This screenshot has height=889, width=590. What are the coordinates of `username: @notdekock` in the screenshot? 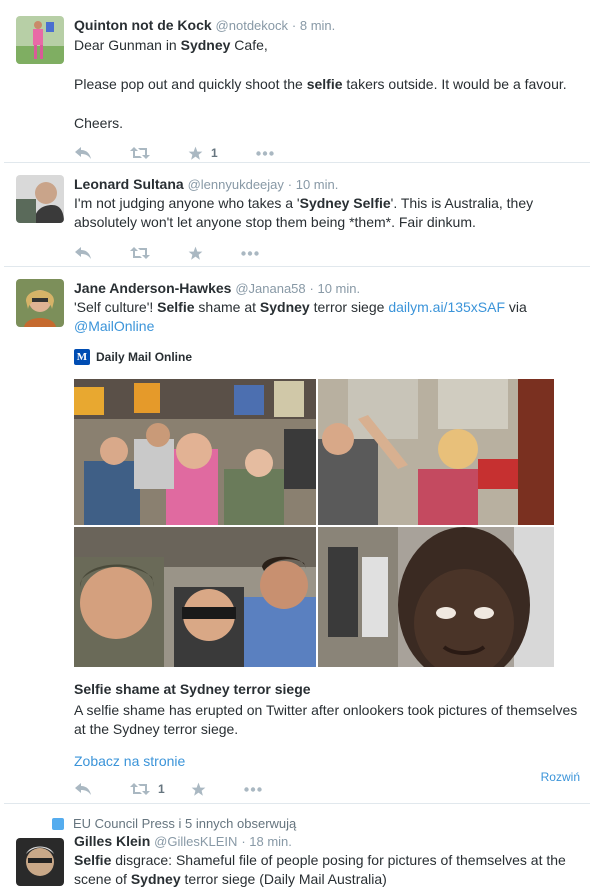 It's located at (252, 25).